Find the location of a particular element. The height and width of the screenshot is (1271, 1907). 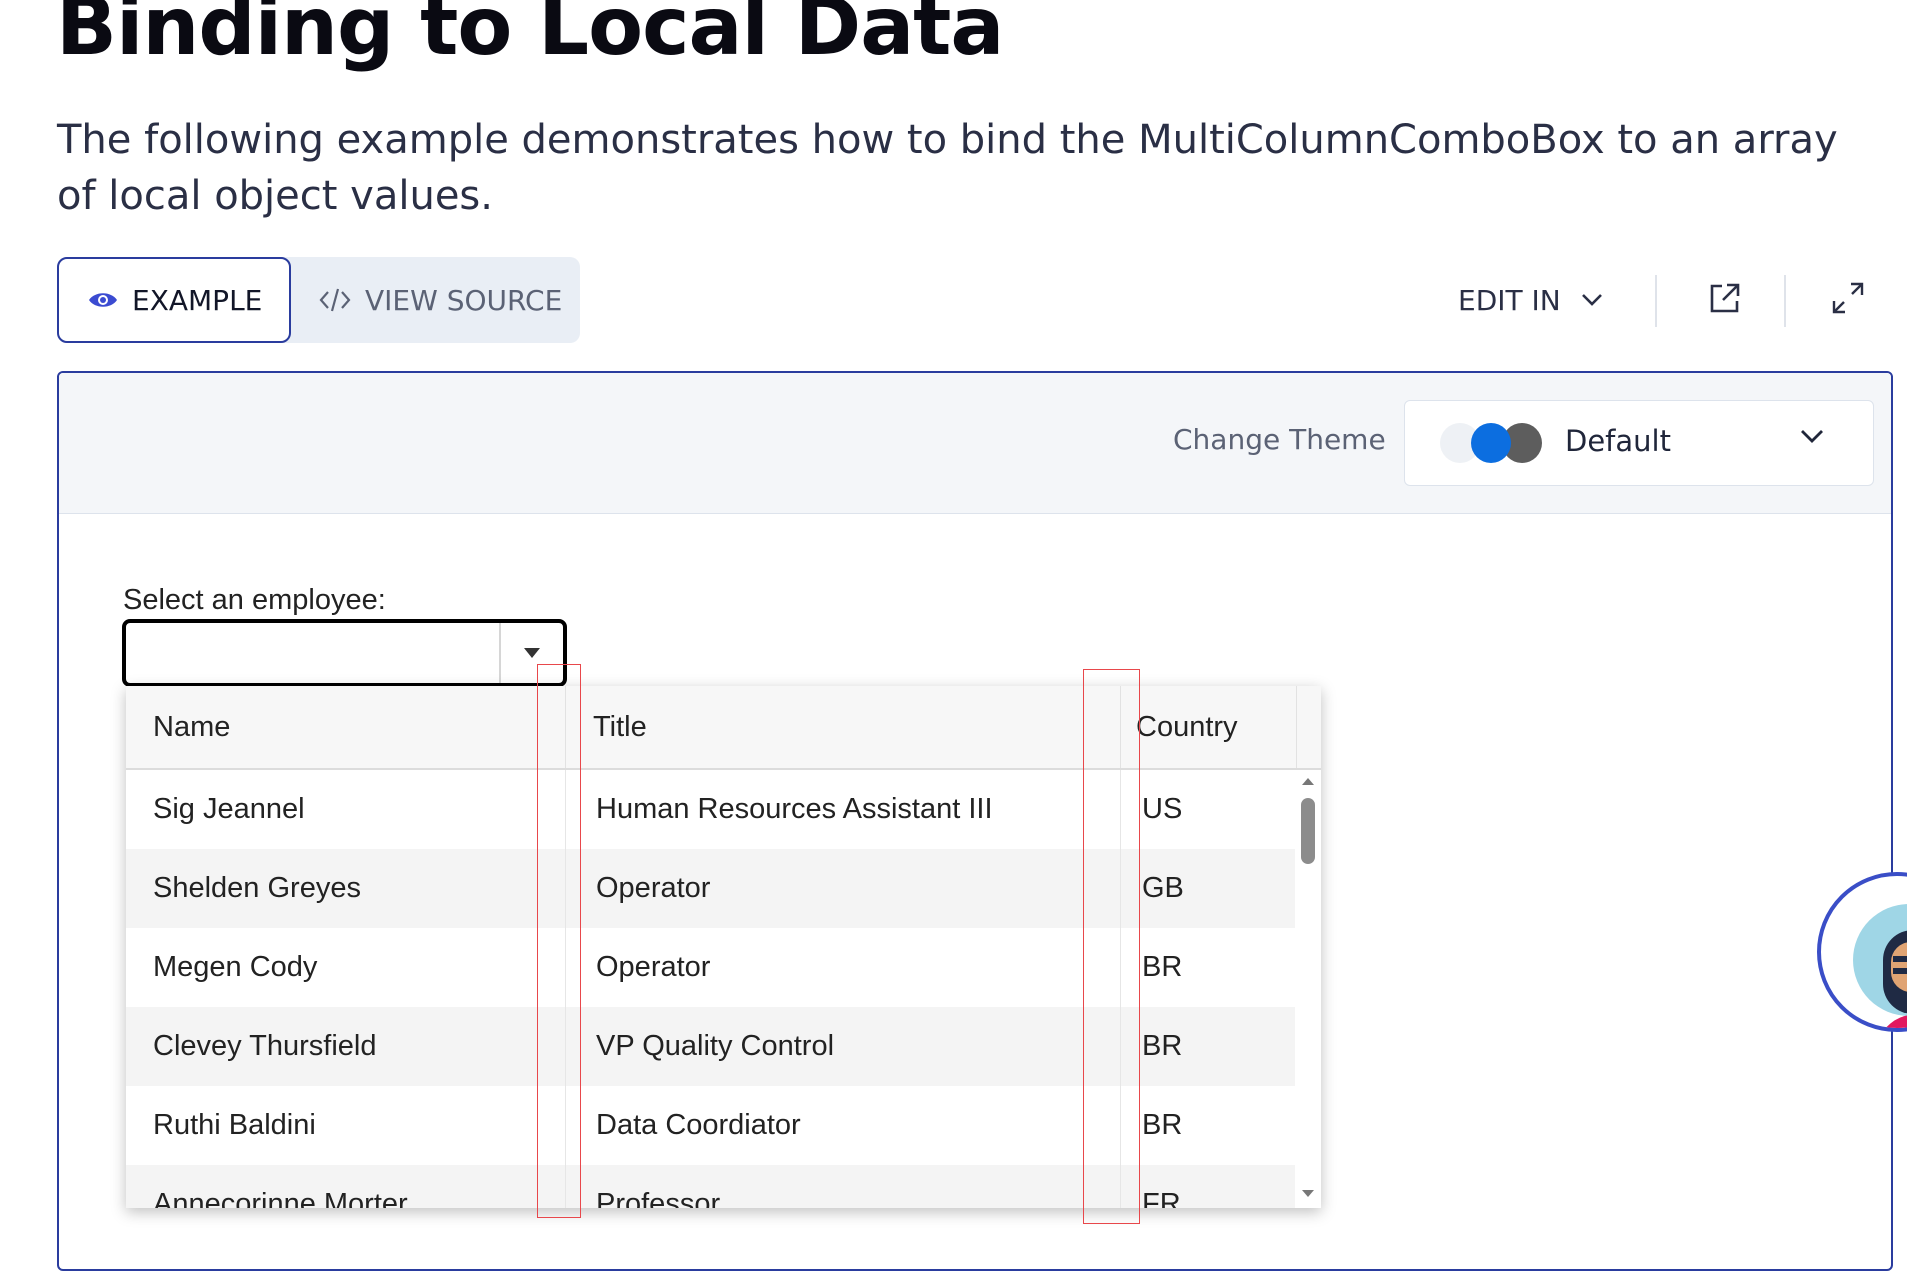

cell-name: Annecorinne Morter is located at coordinates (346, 1186).